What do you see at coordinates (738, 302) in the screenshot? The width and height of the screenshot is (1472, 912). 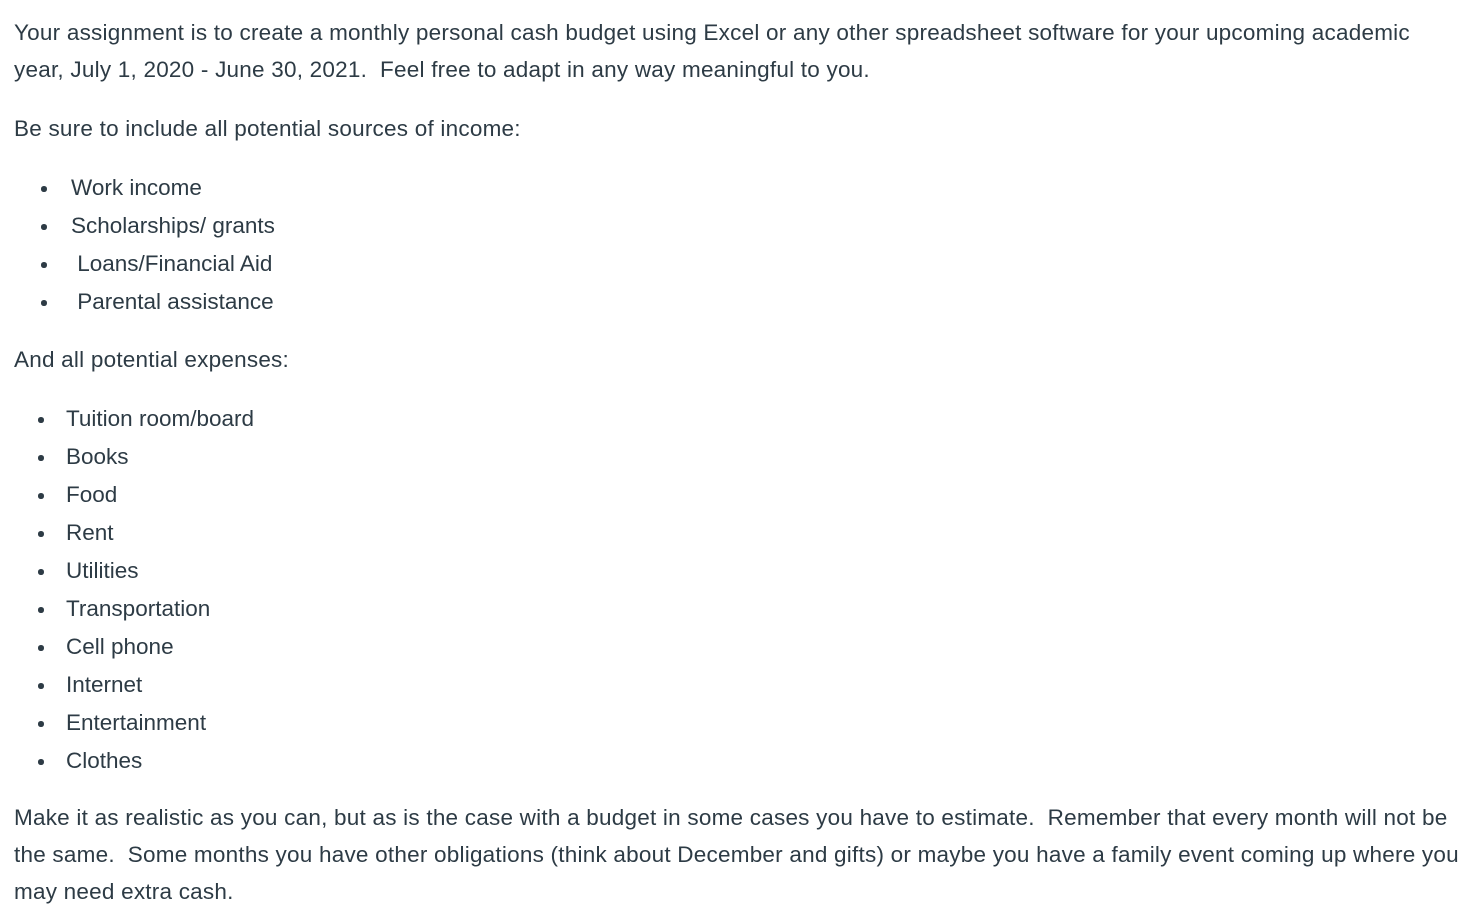 I see `list-item: Parental assistance` at bounding box center [738, 302].